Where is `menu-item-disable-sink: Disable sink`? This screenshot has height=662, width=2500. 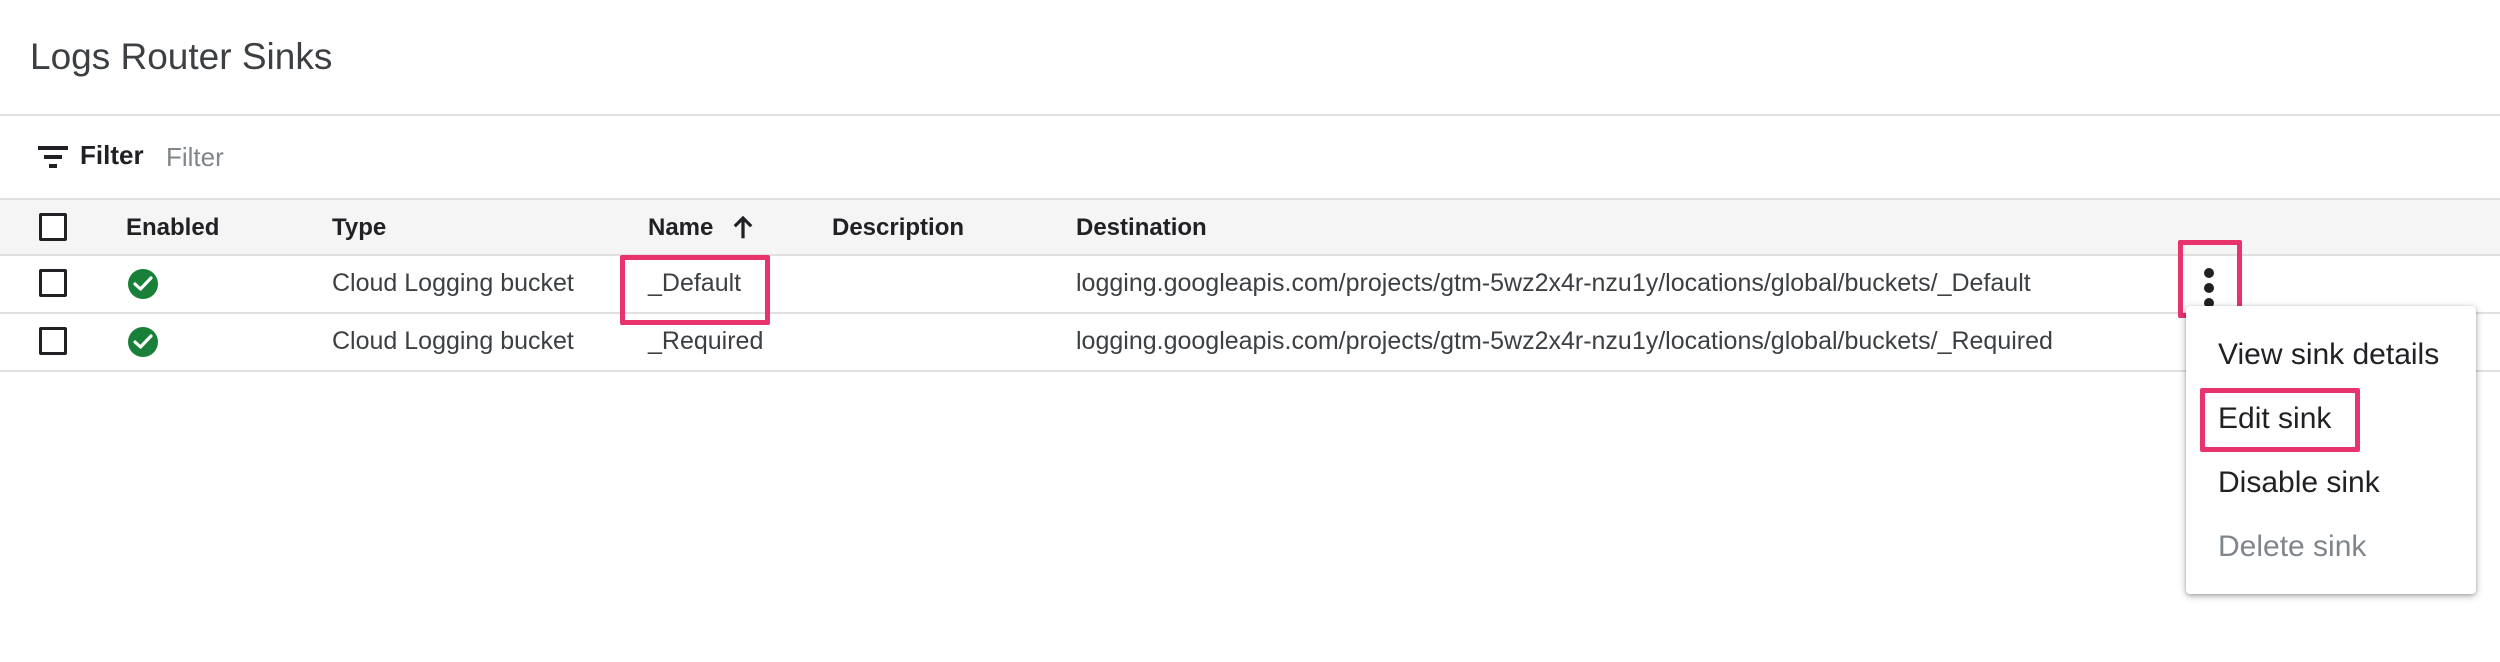 menu-item-disable-sink: Disable sink is located at coordinates (2299, 483).